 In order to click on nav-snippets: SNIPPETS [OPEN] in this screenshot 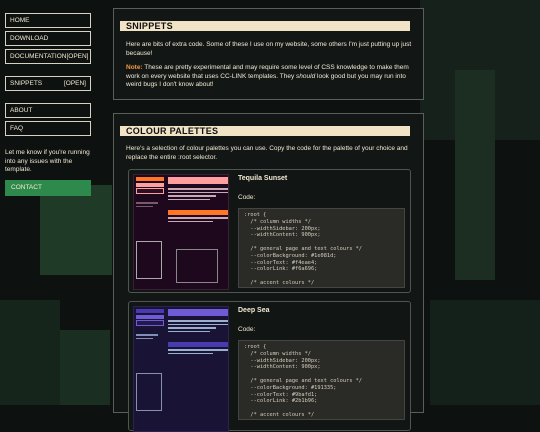, I will do `click(48, 83)`.